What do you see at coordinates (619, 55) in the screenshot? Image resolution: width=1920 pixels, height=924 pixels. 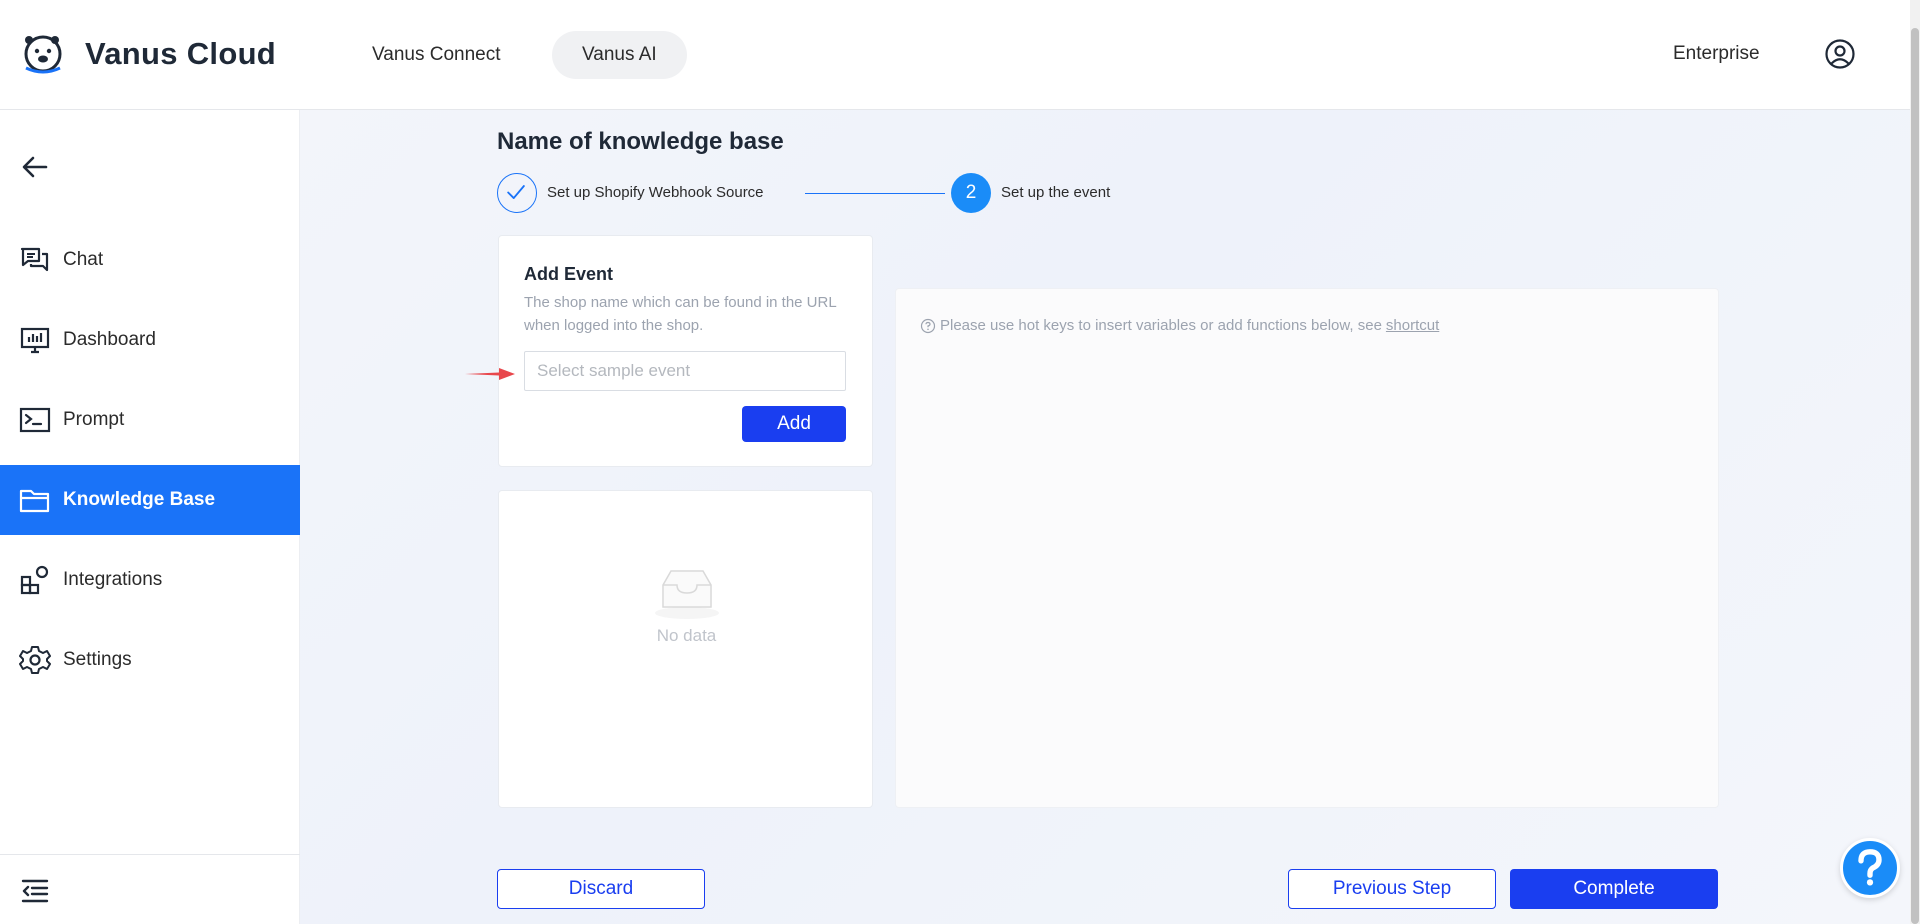 I see `tab-vanus-ai: Vanus AI` at bounding box center [619, 55].